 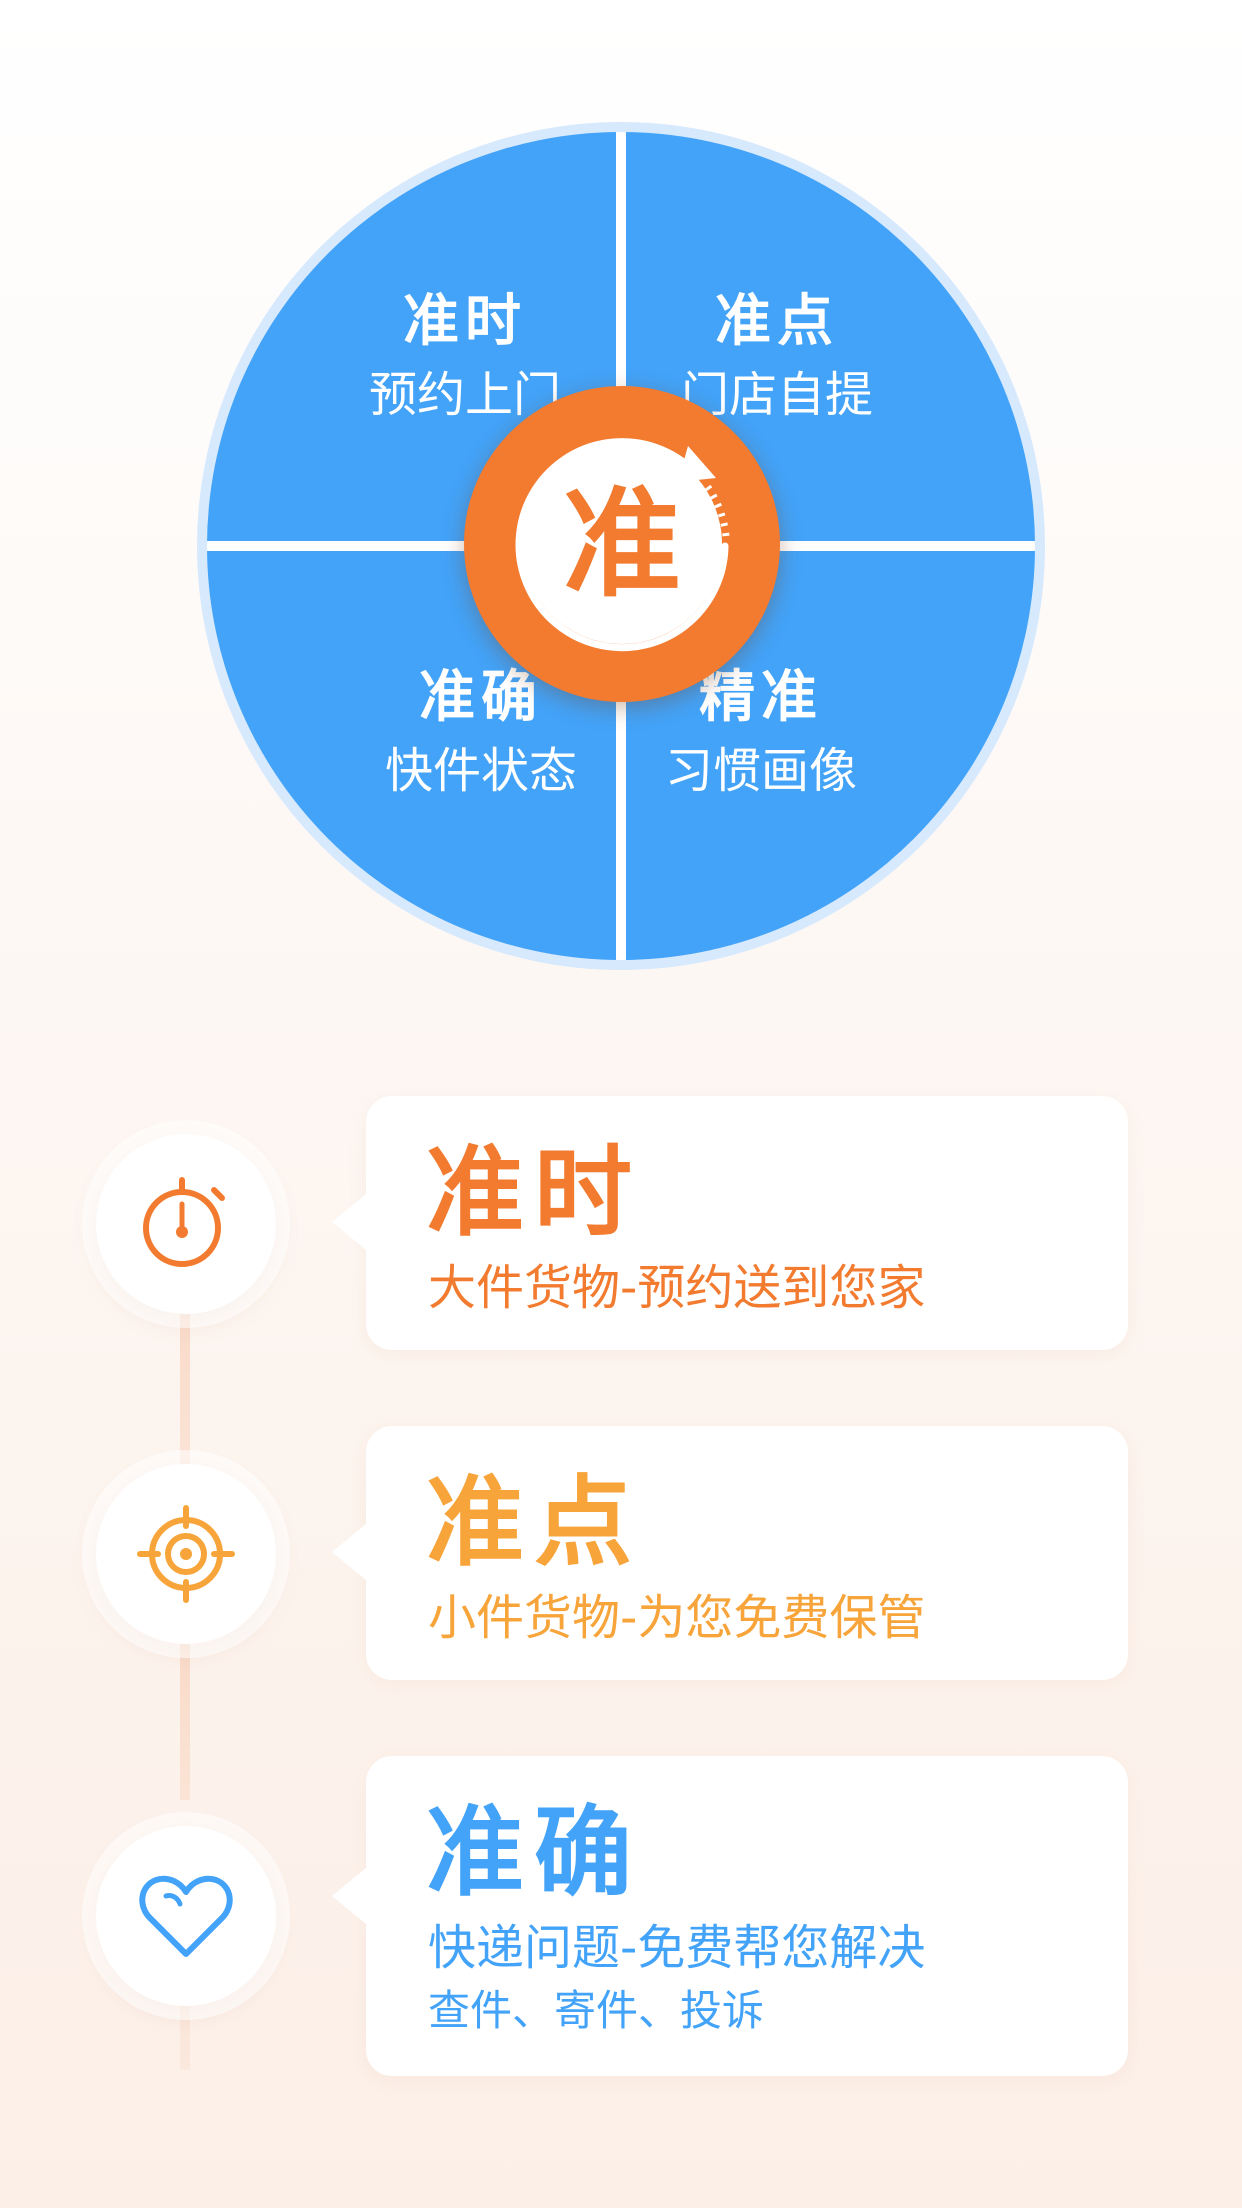 I want to click on wheel-hub-badge: 准, so click(x=622, y=544).